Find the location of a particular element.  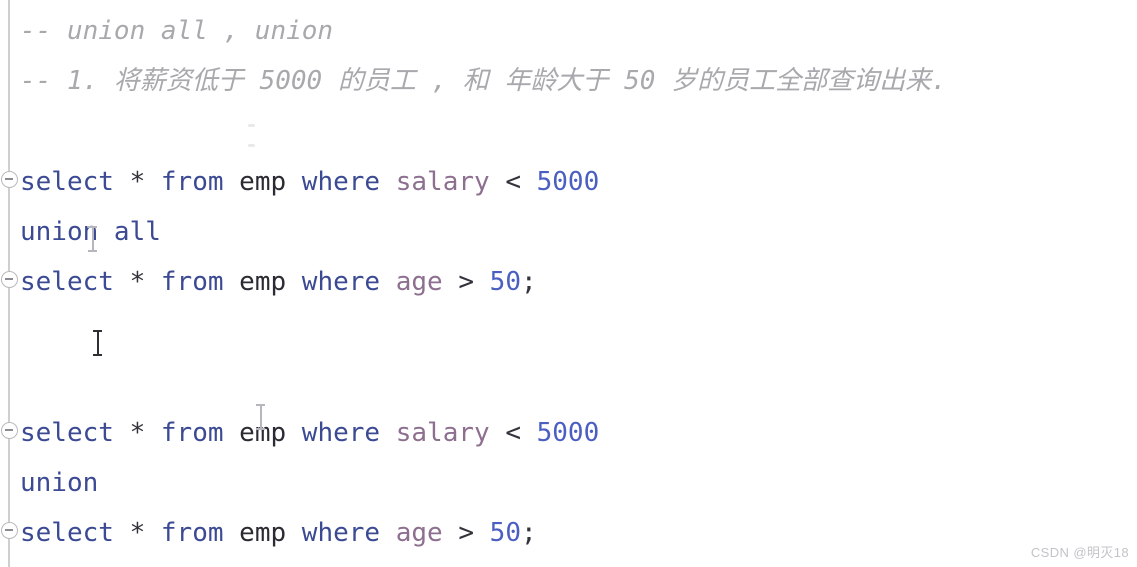

code-line-12: select * from emp where age > 50; is located at coordinates (278, 533).